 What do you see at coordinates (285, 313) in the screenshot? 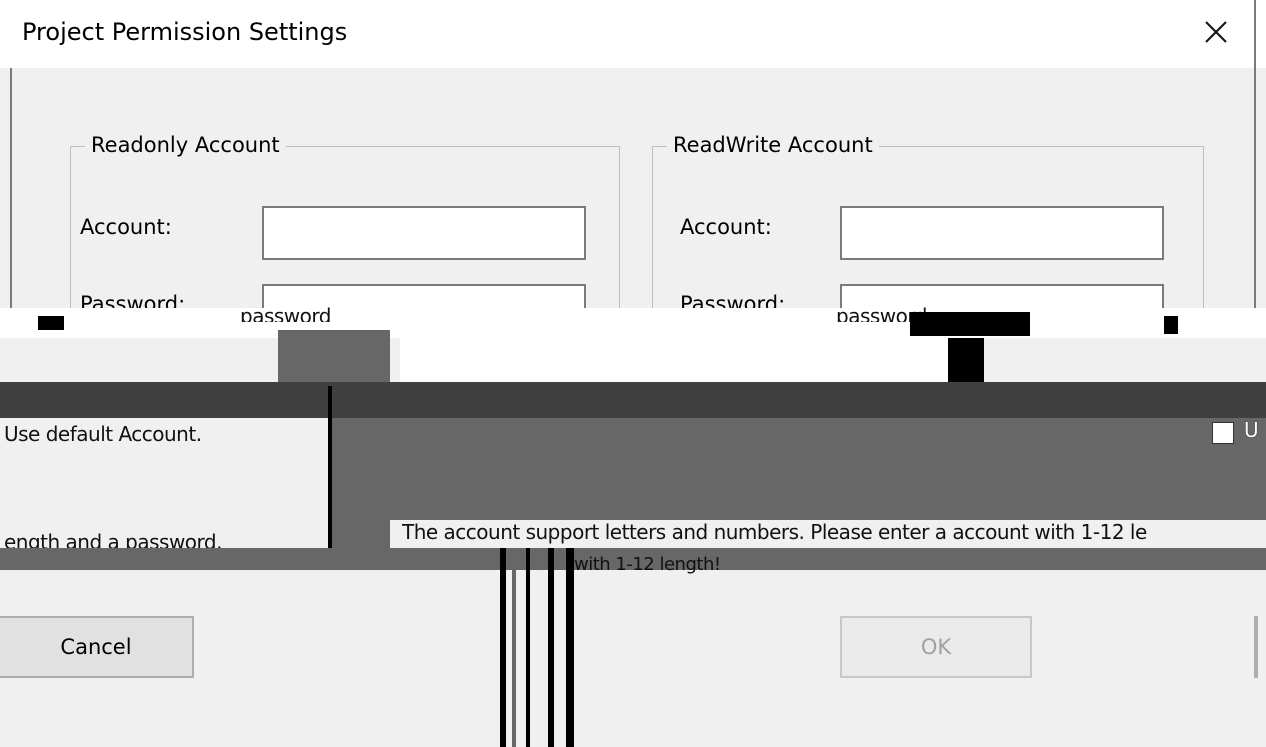
I see `readonly-password-placeholder: password` at bounding box center [285, 313].